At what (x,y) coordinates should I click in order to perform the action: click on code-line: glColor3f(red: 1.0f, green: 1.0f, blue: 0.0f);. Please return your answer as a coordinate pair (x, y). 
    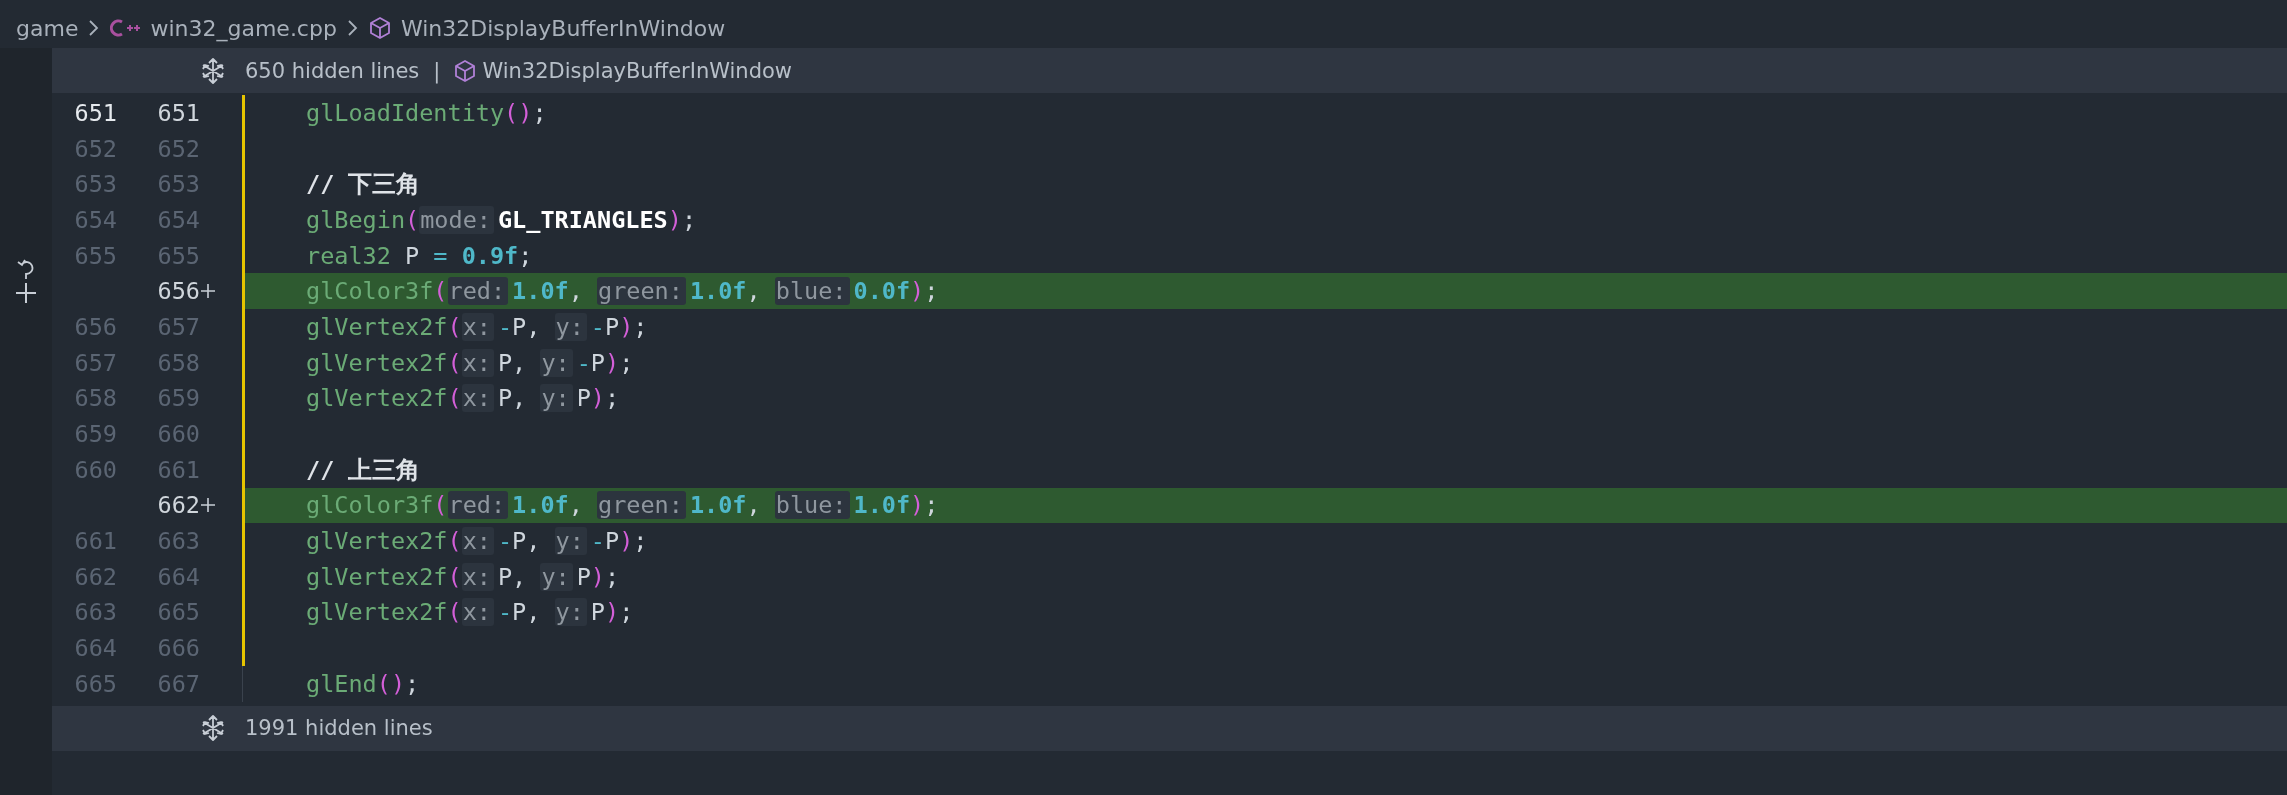
    Looking at the image, I should click on (622, 291).